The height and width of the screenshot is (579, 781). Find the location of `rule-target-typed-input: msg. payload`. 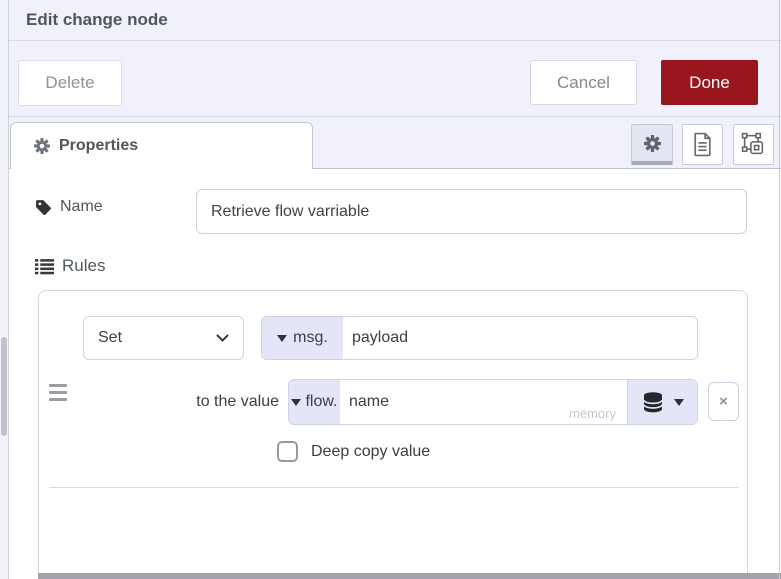

rule-target-typed-input: msg. payload is located at coordinates (479, 338).